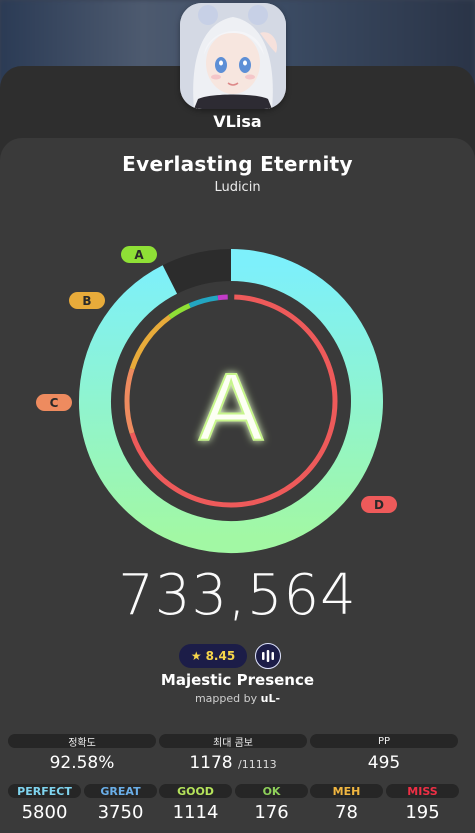  I want to click on mapper-name: uL-, so click(270, 698).